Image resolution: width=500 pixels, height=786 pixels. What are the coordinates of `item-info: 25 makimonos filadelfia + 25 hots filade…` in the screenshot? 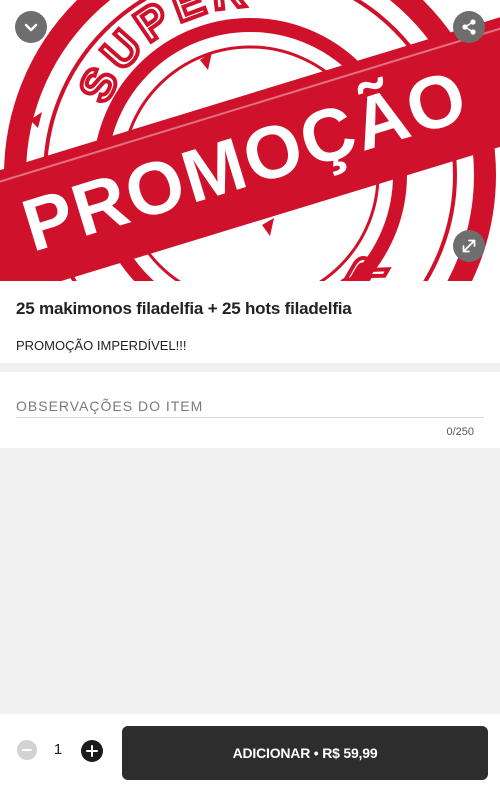 It's located at (250, 322).